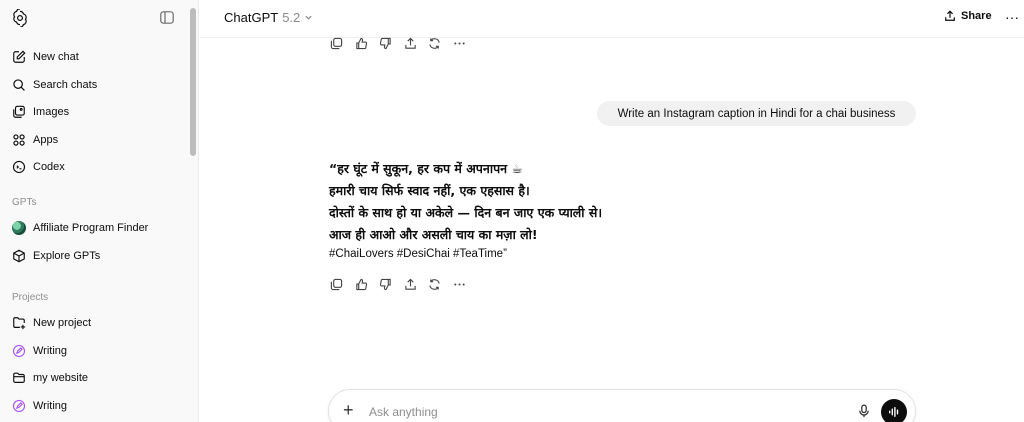  Describe the element at coordinates (61, 378) in the screenshot. I see `sidebar-item-label: my website` at that location.